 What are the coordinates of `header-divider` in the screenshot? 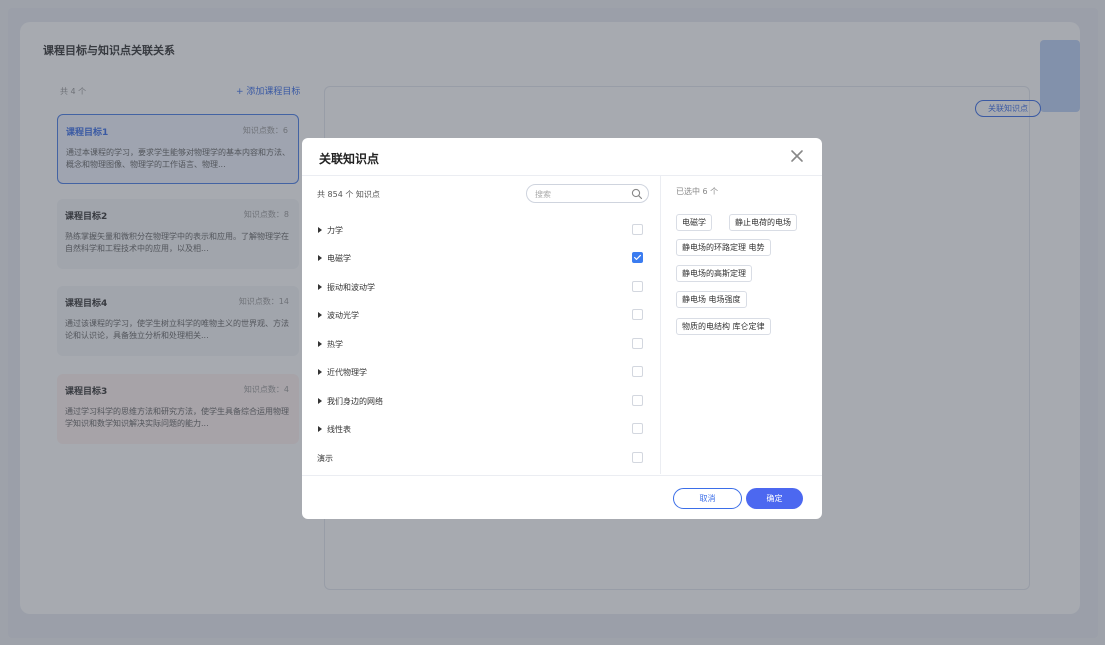 It's located at (562, 175).